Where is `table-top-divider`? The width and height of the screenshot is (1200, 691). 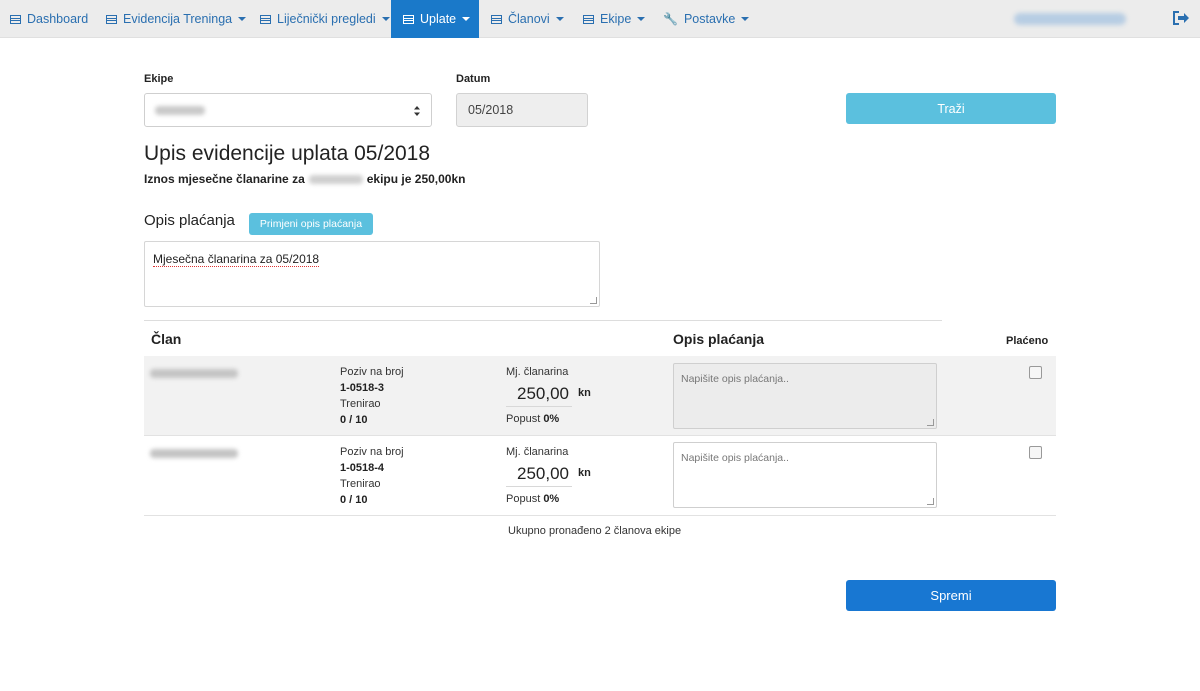 table-top-divider is located at coordinates (543, 320).